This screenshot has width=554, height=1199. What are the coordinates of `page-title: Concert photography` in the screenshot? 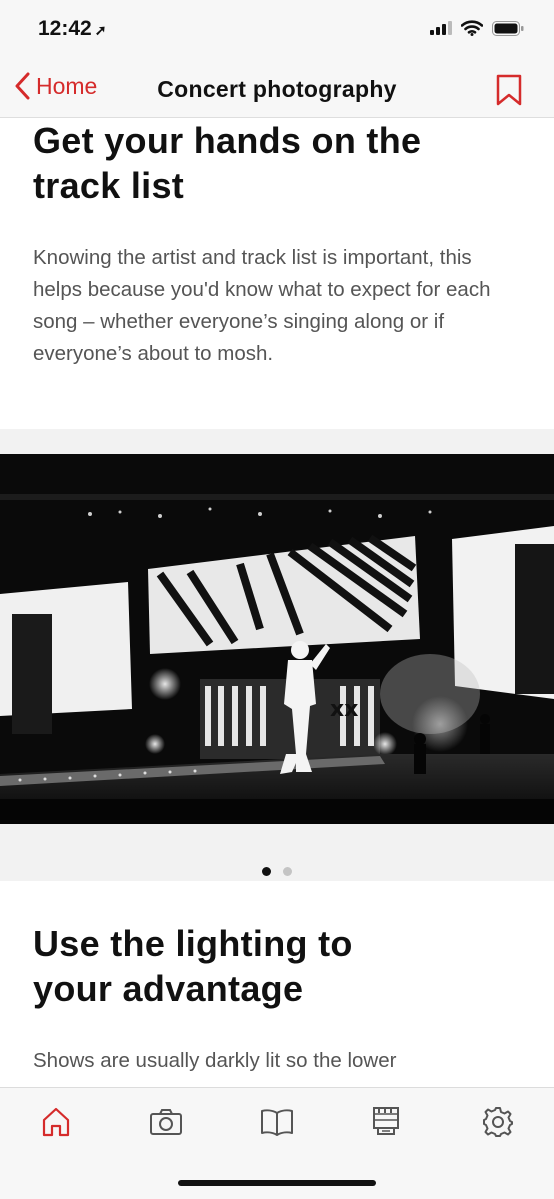 It's located at (277, 89).